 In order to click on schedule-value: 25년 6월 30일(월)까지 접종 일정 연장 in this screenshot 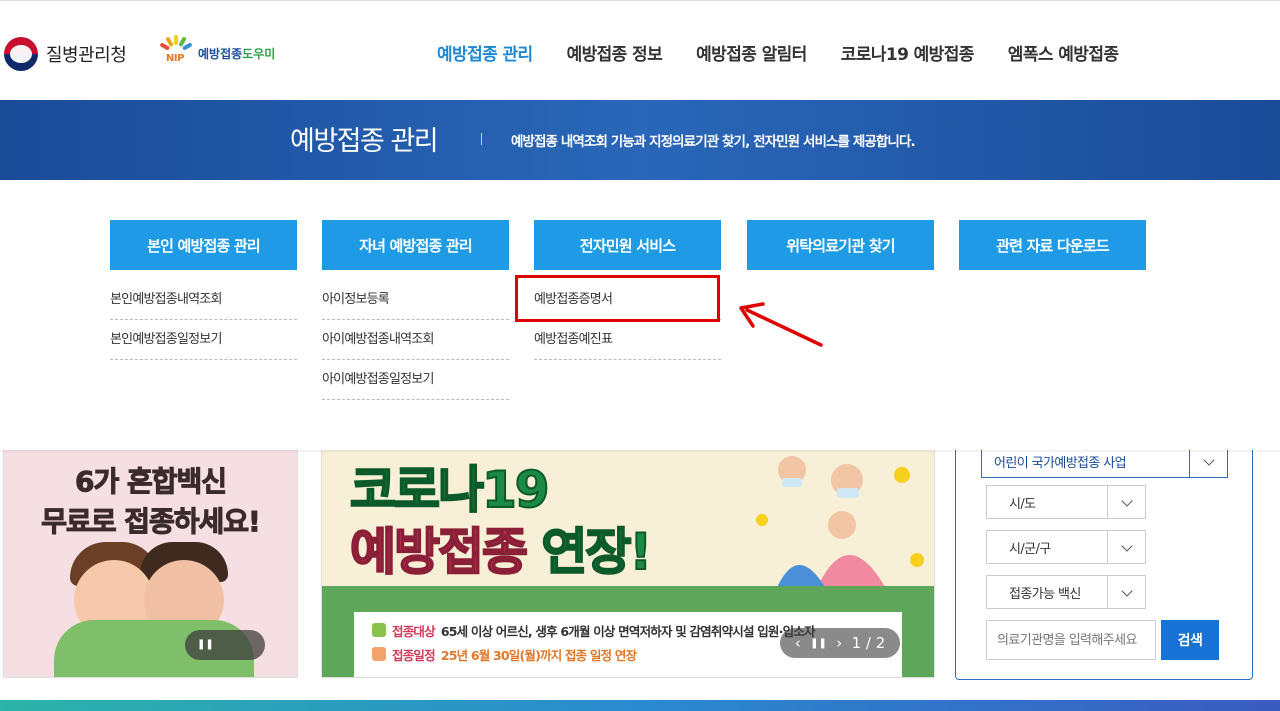, I will do `click(538, 655)`.